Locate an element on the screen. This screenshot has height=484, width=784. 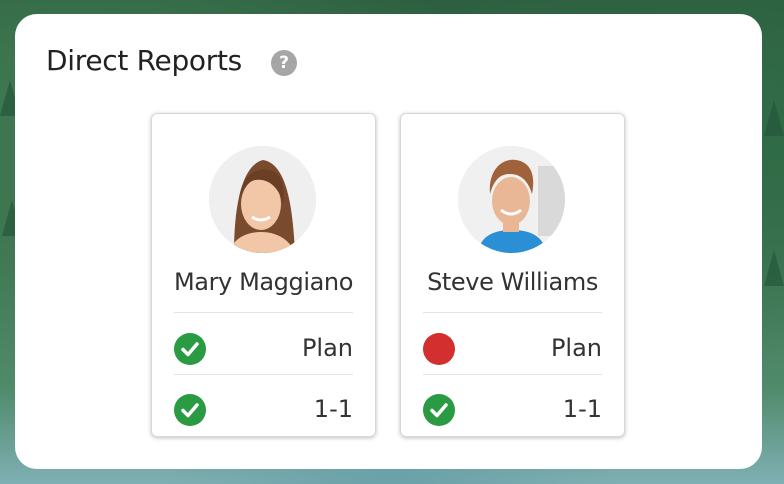
report-name: Mary Maggiano is located at coordinates (263, 282).